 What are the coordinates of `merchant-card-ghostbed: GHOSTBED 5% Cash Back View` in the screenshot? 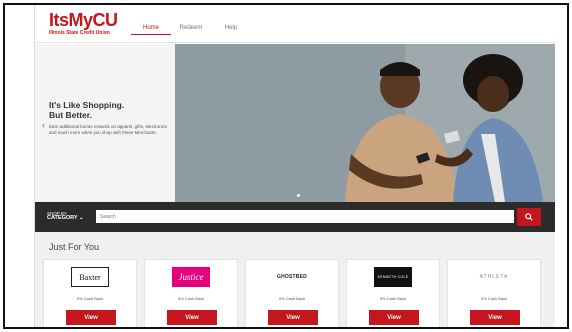 It's located at (292, 293).